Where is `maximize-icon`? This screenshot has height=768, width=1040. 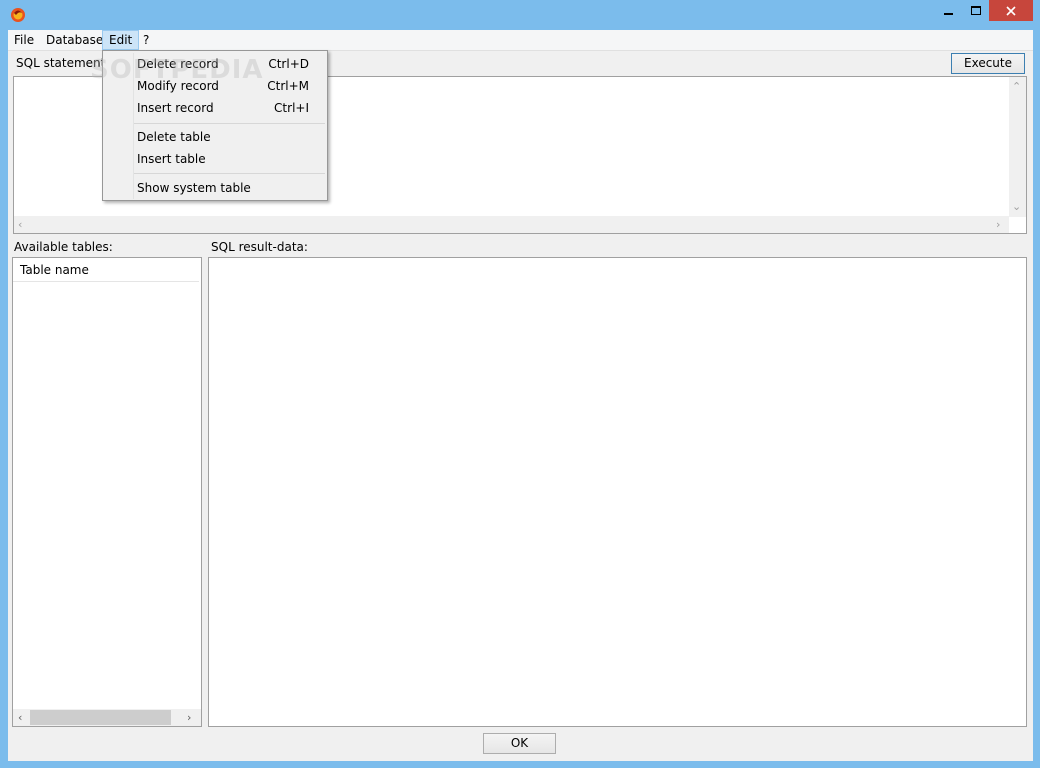
maximize-icon is located at coordinates (976, 10).